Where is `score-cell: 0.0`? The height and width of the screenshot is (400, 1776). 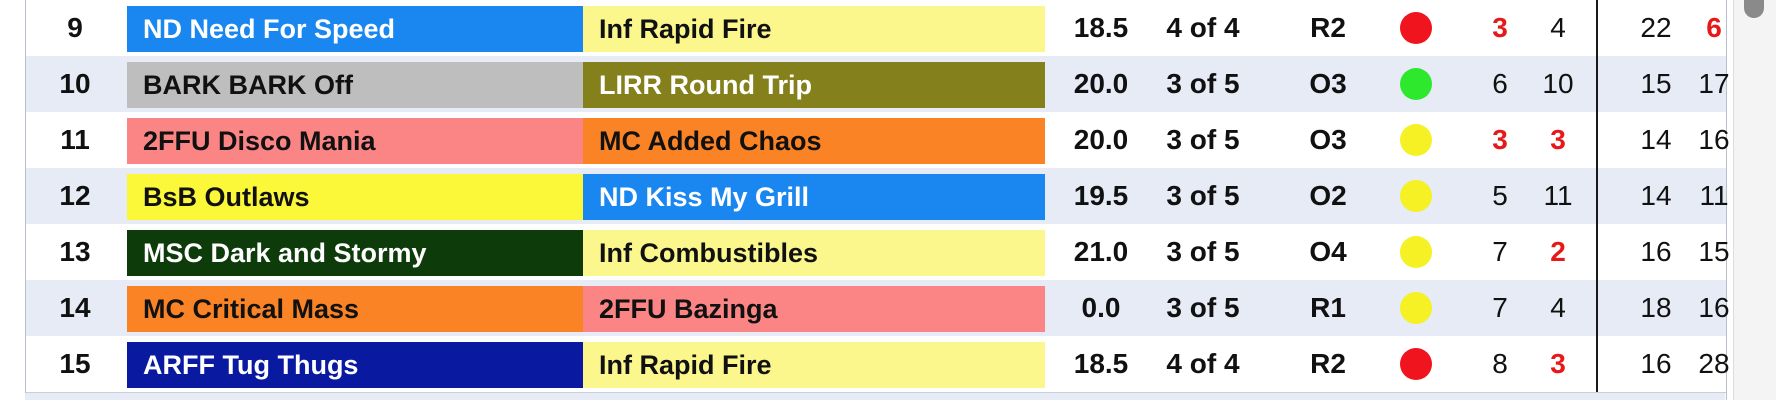 score-cell: 0.0 is located at coordinates (1101, 307).